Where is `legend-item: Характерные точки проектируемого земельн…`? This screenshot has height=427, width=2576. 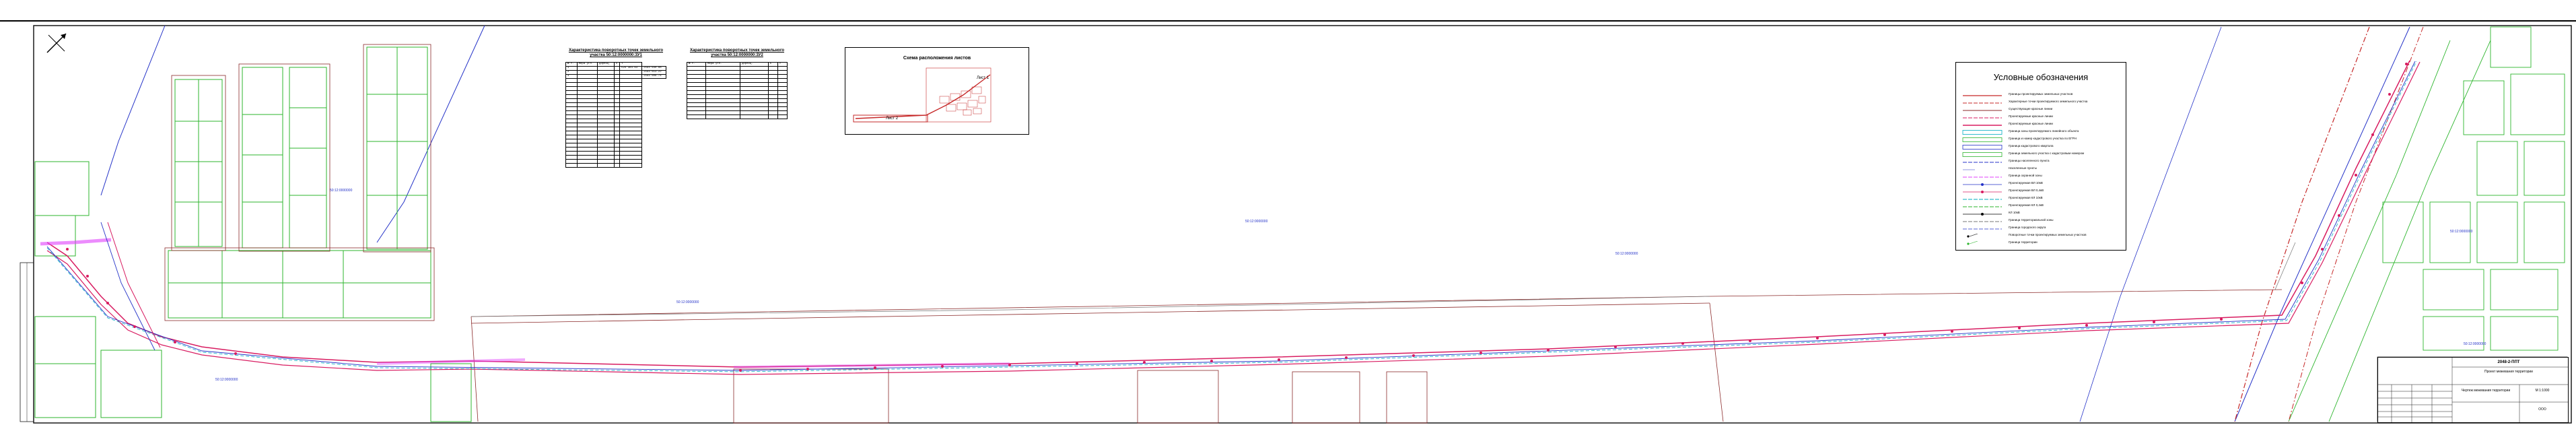
legend-item: Характерные точки проектируемого земельн… is located at coordinates (2040, 103).